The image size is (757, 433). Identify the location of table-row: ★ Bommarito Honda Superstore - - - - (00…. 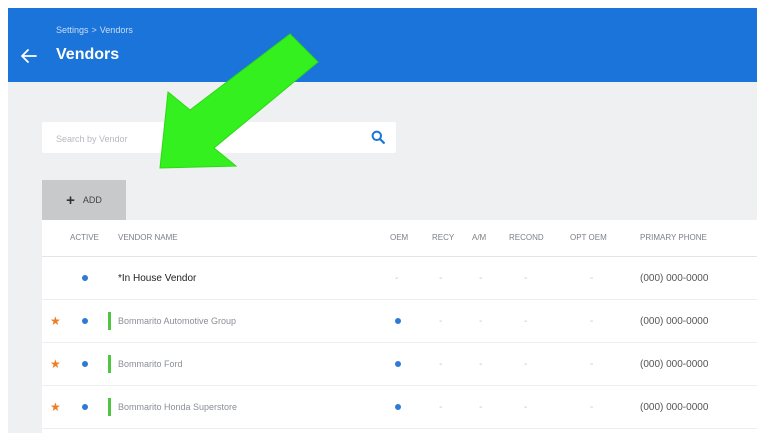
(399, 407).